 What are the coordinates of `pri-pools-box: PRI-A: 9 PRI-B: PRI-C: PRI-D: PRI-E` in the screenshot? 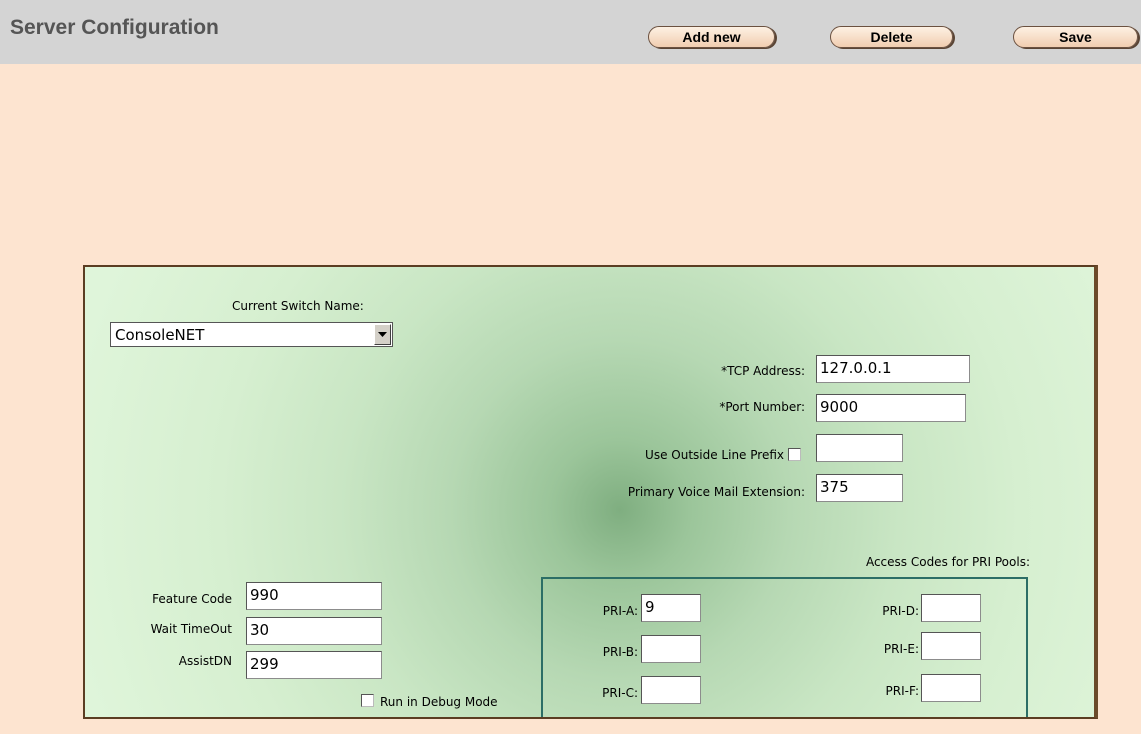 It's located at (784, 647).